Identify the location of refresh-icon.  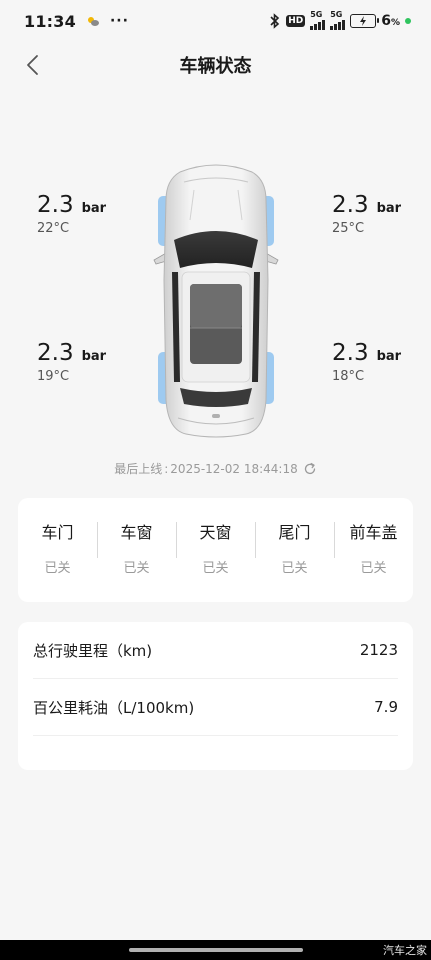
(310, 469).